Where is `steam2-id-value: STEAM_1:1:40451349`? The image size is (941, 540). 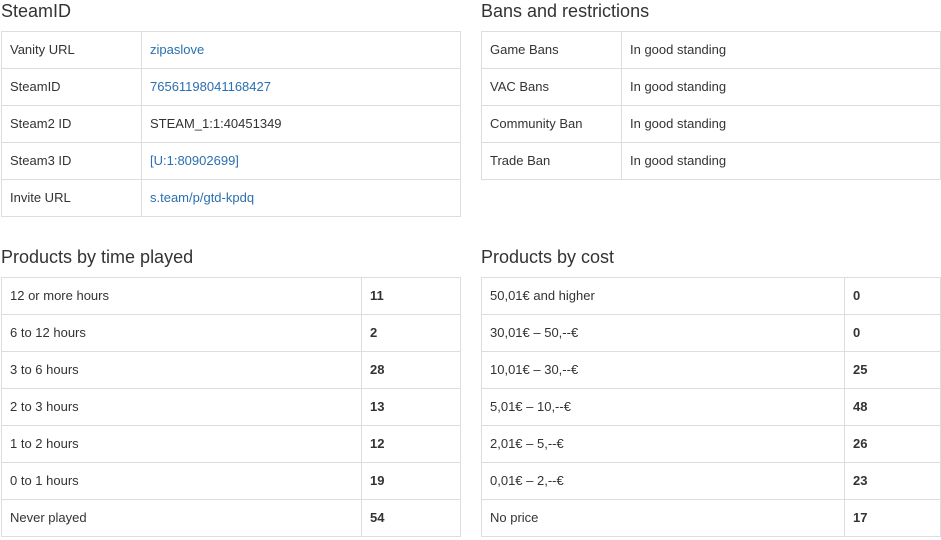
steam2-id-value: STEAM_1:1:40451349 is located at coordinates (301, 124).